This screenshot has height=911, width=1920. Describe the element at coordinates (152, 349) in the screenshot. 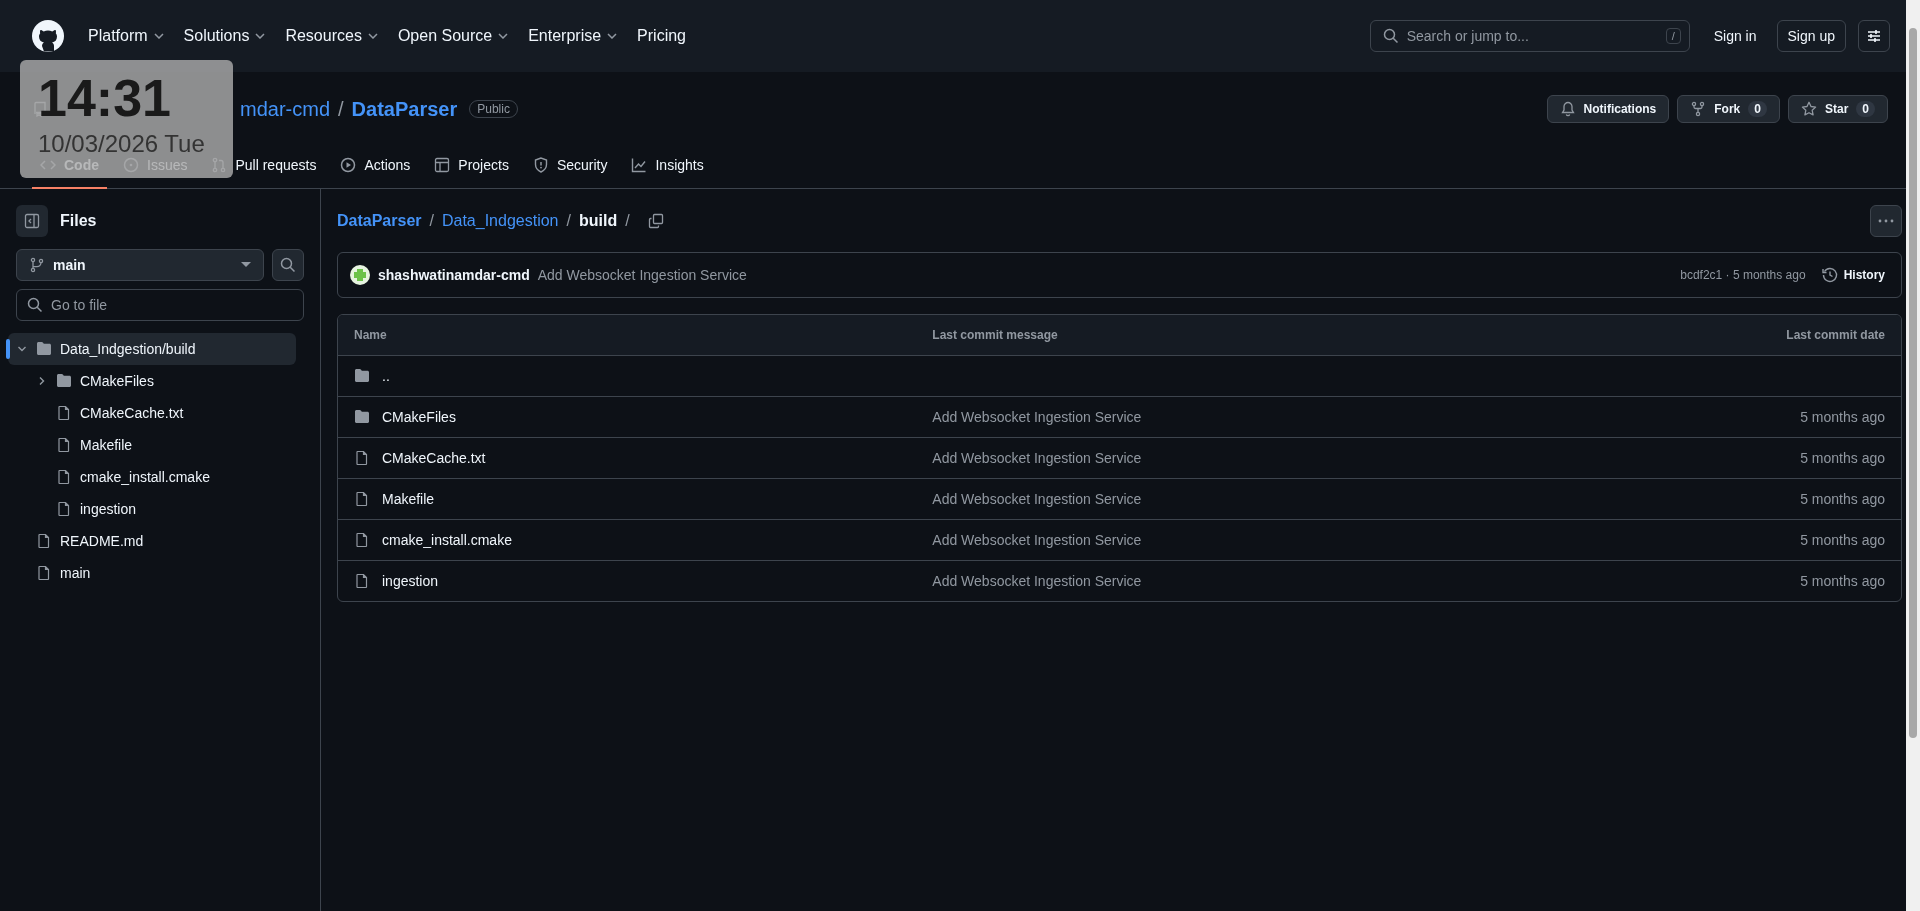

I see `tree-item: Data_Indgestion/build` at that location.